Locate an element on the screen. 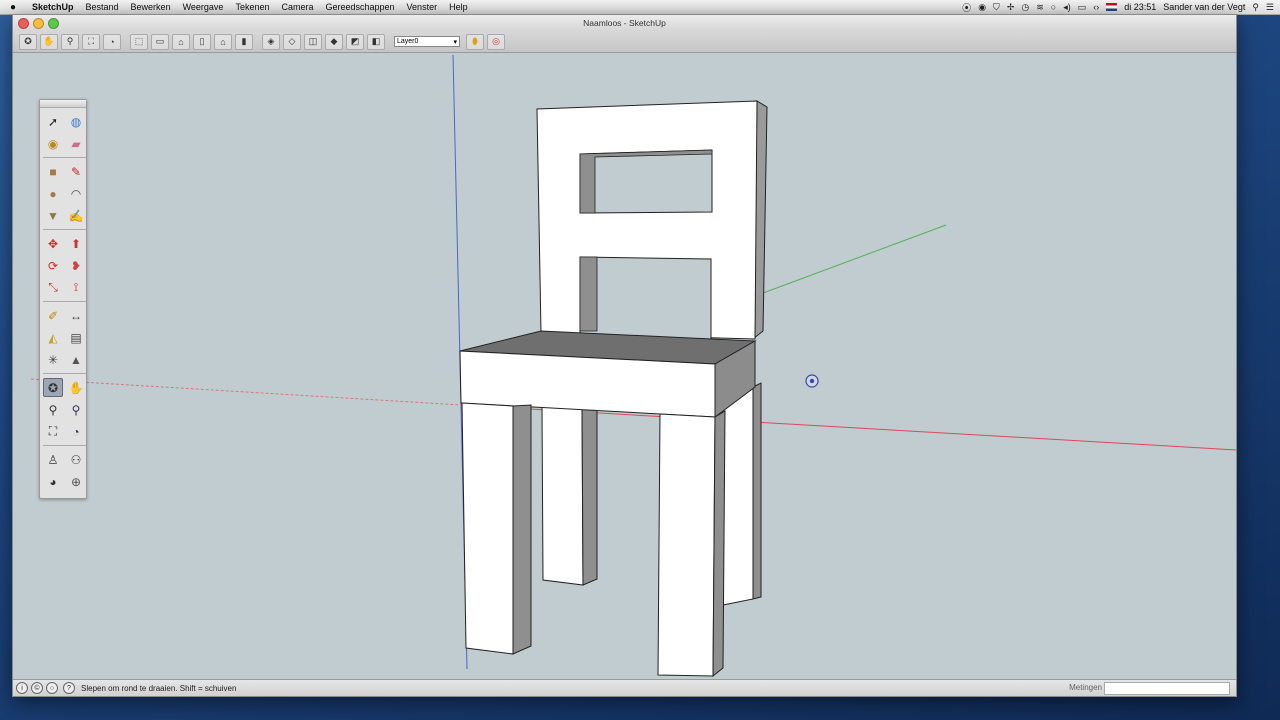 Image resolution: width=1280 pixels, height=720 pixels. 3d-text-tool: ▲ is located at coordinates (76, 359).